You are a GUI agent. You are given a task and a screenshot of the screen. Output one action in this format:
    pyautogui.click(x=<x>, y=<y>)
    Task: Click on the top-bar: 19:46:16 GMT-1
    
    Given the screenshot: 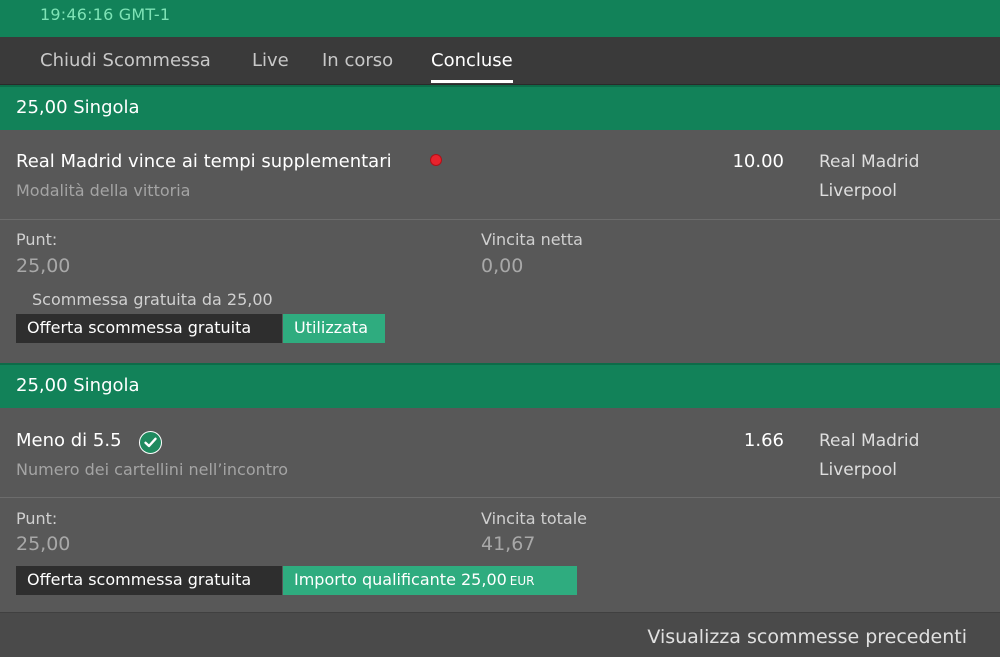 What is the action you would take?
    pyautogui.click(x=500, y=18)
    